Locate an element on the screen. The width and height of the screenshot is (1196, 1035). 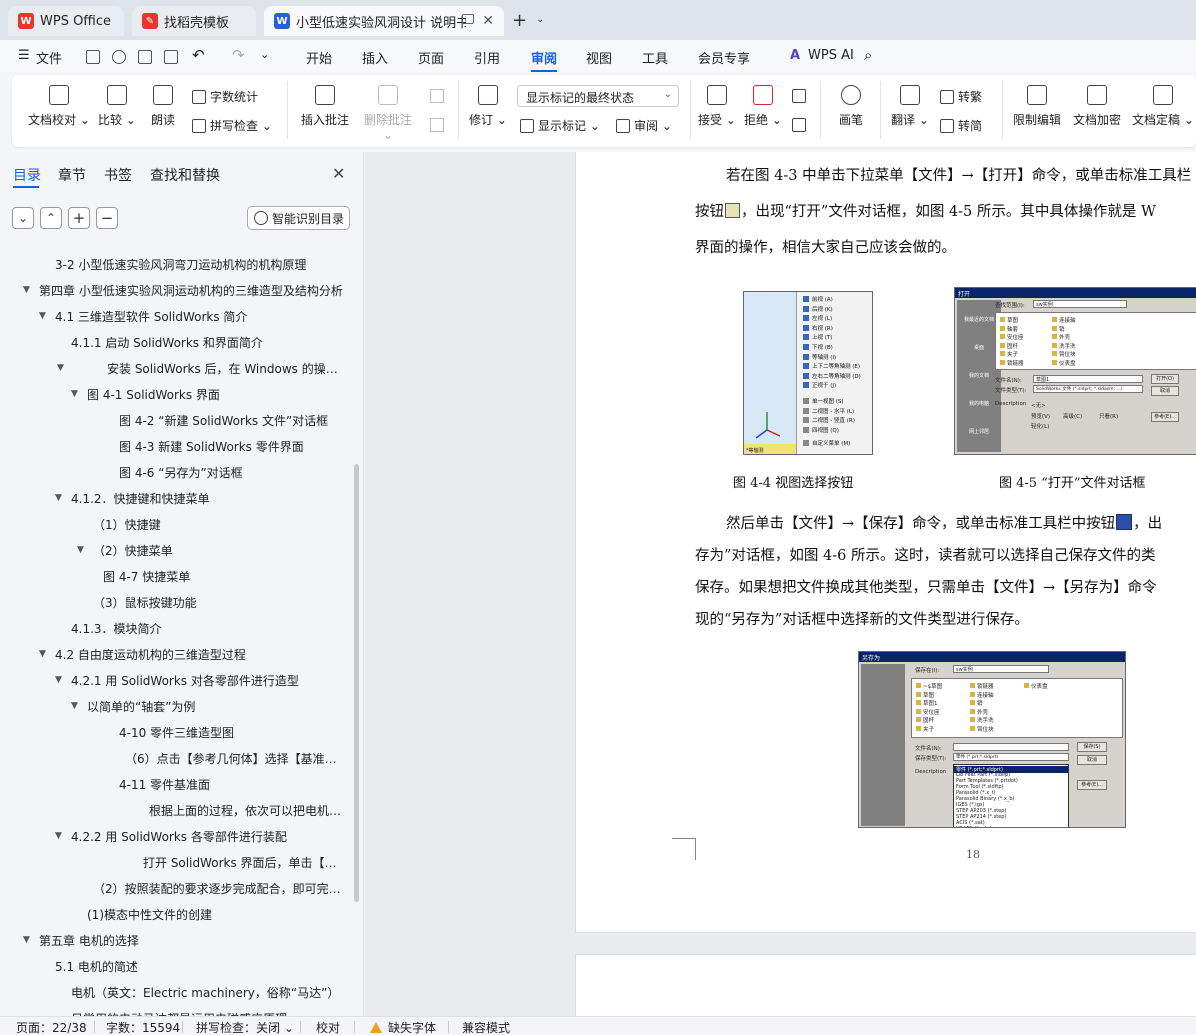
pen-button: 画笔 is located at coordinates (851, 106).